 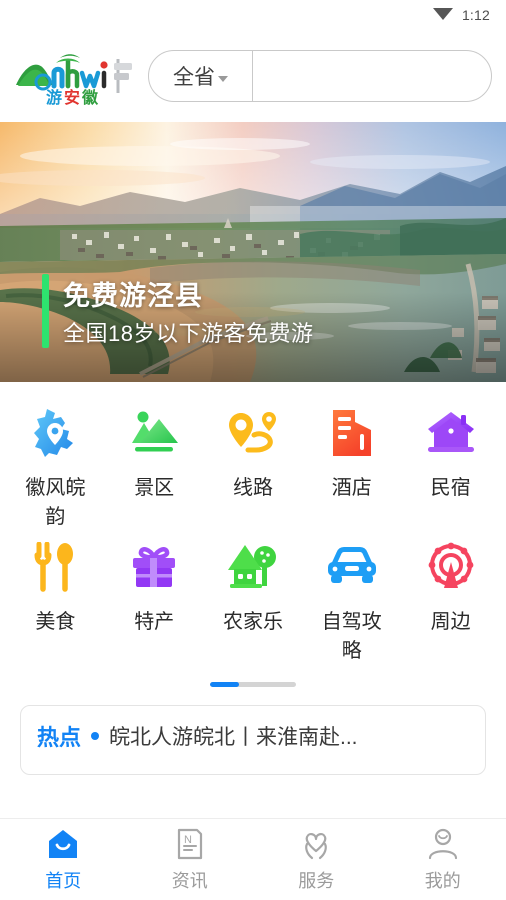 I want to click on car-icon, so click(x=352, y=567).